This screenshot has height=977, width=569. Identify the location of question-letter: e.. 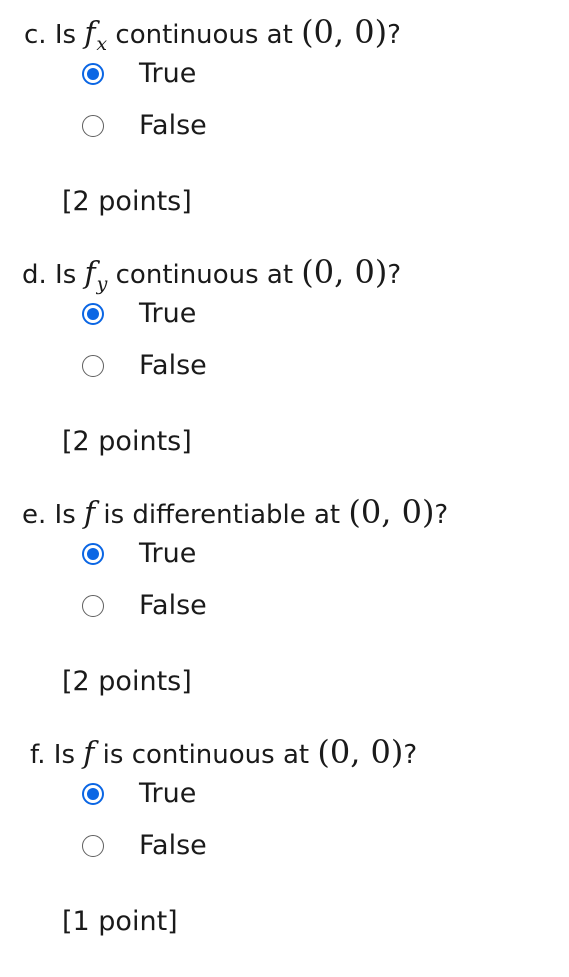
(34, 515).